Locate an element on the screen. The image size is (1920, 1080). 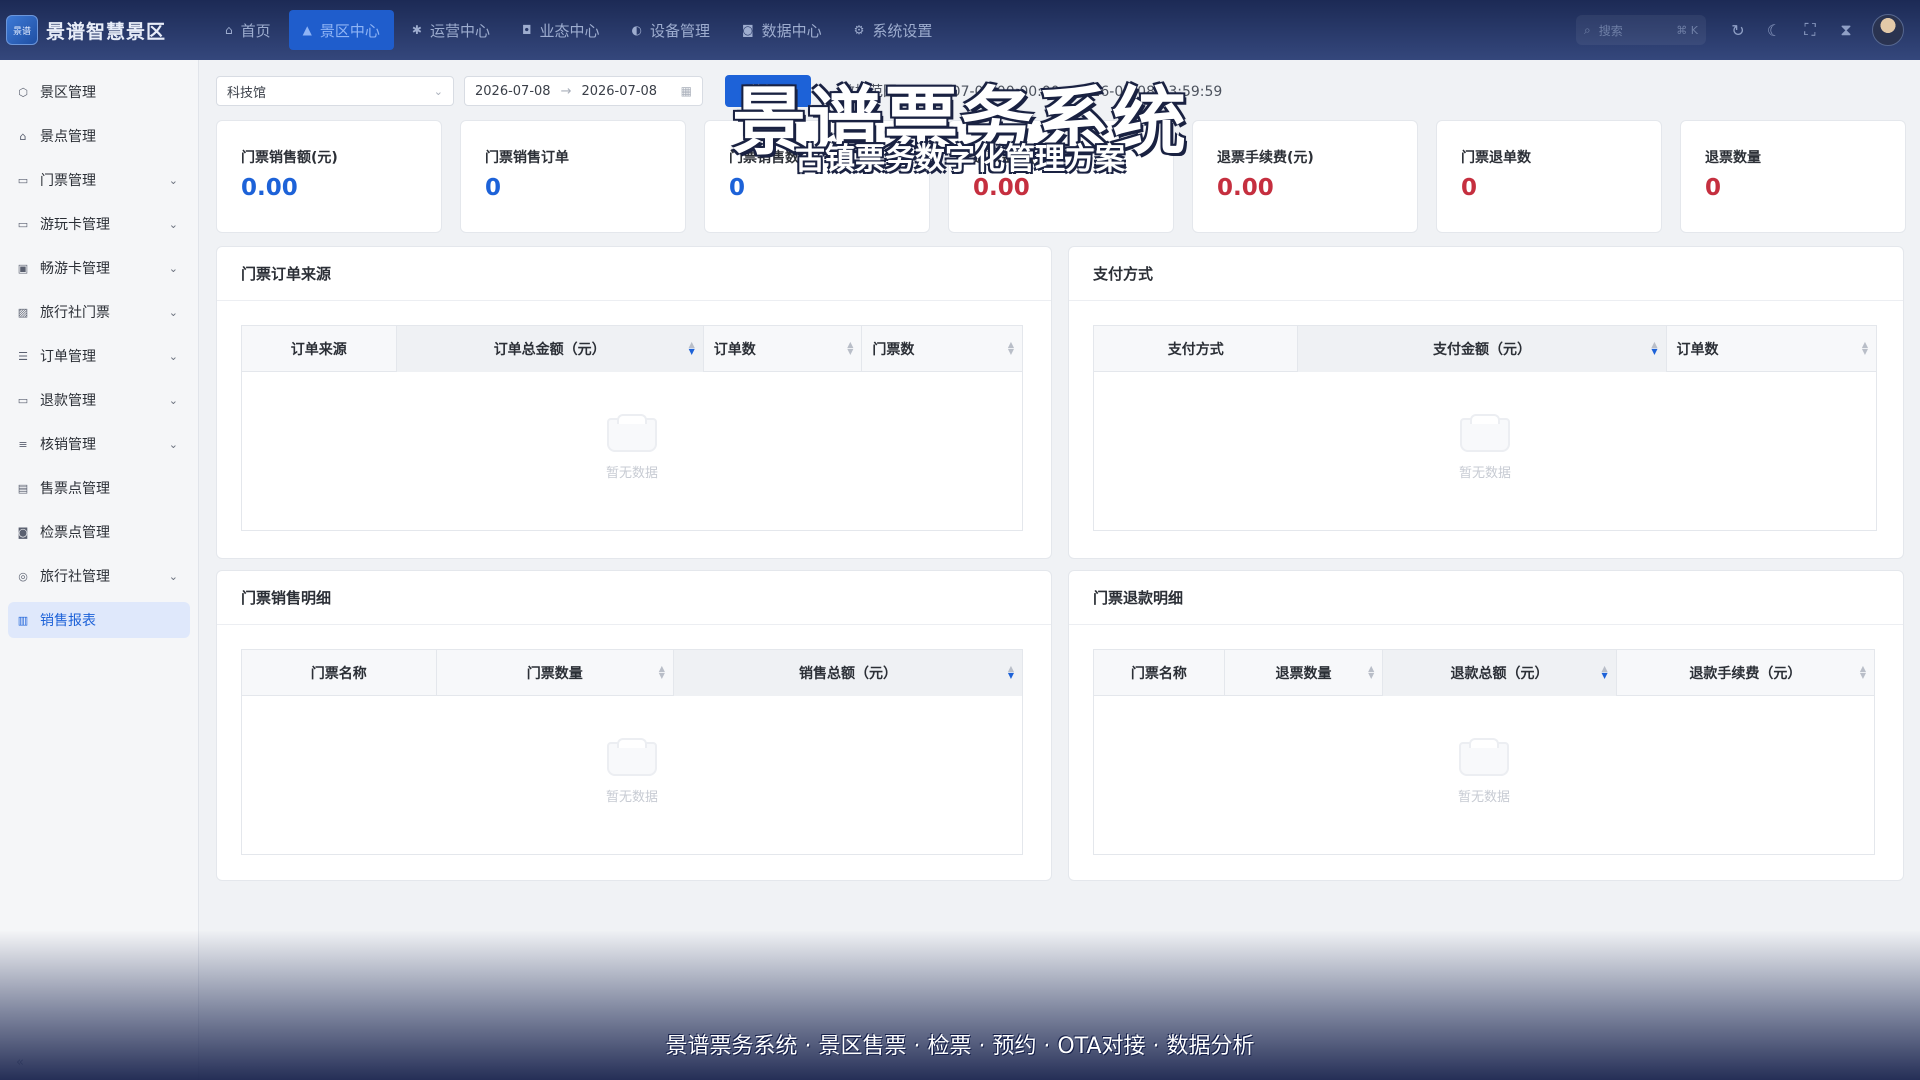
search-shortcut: ⌘ K is located at coordinates (1687, 30).